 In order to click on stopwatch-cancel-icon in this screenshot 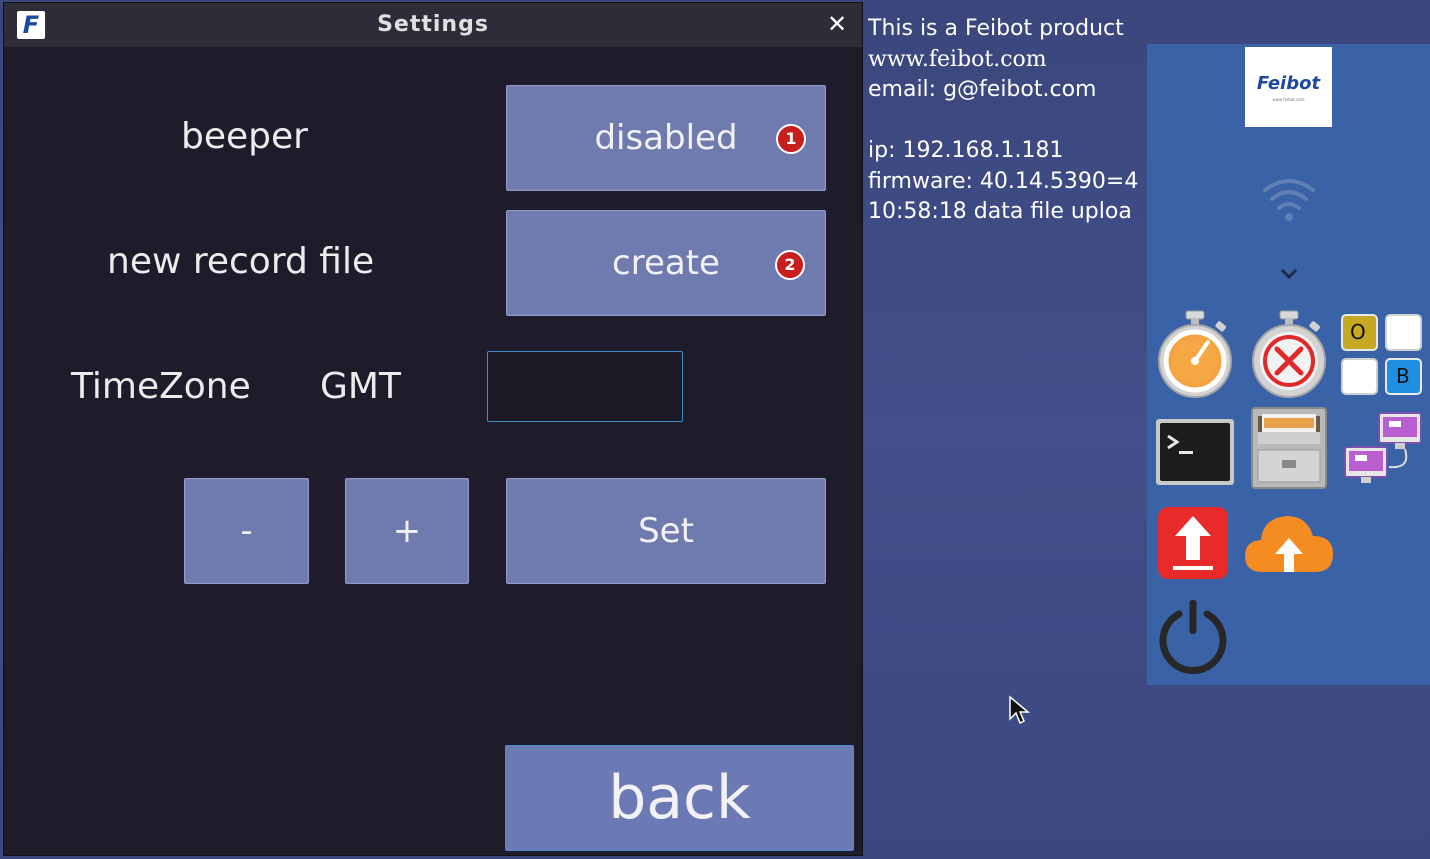, I will do `click(1289, 354)`.